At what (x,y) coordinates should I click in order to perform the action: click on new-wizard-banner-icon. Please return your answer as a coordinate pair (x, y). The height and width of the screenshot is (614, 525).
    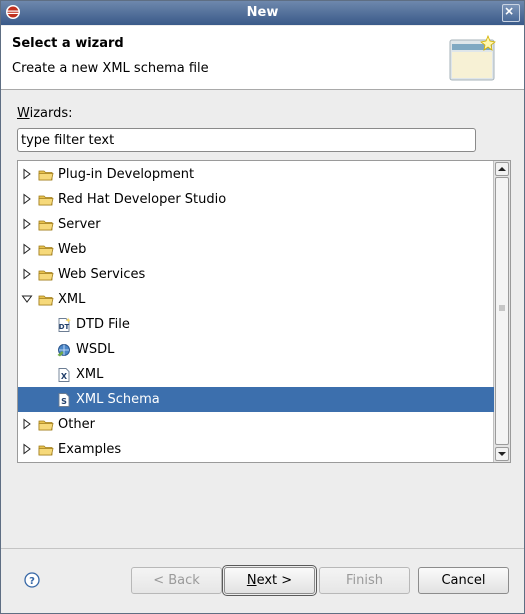
    Looking at the image, I should click on (472, 57).